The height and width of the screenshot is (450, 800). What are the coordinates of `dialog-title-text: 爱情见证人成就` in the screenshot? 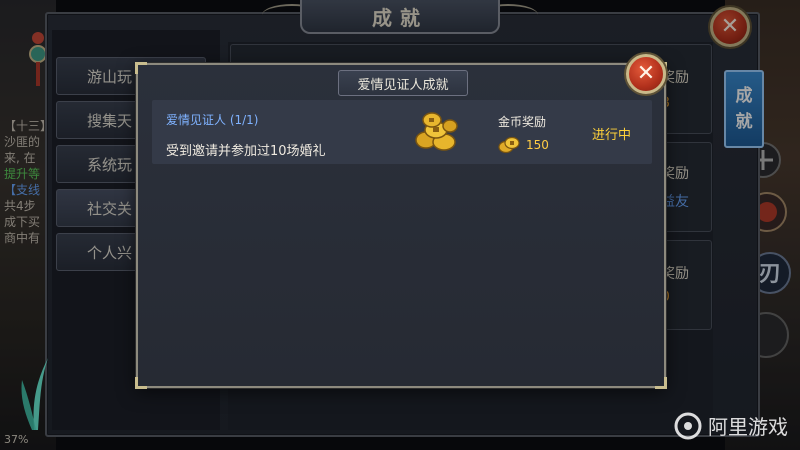 It's located at (403, 85).